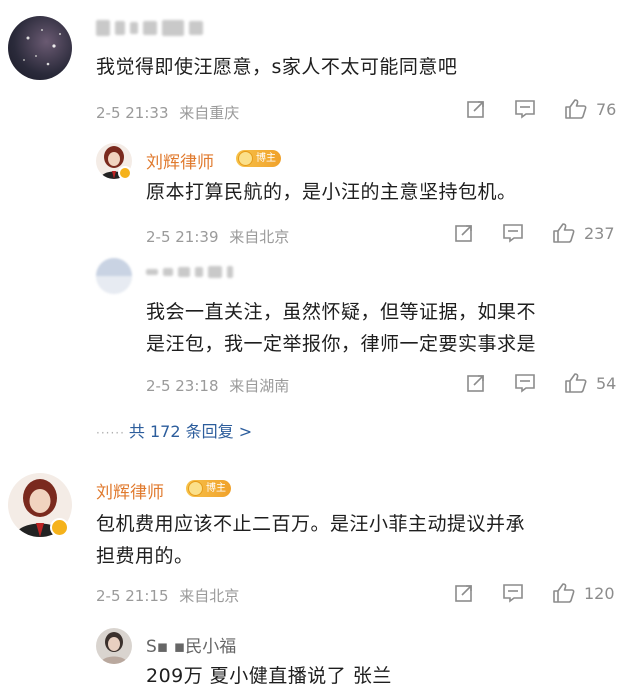 The width and height of the screenshot is (635, 695). Describe the element at coordinates (331, 192) in the screenshot. I see `comment-text: 原本打算民航的，是小汪的主意坚持包机。` at that location.